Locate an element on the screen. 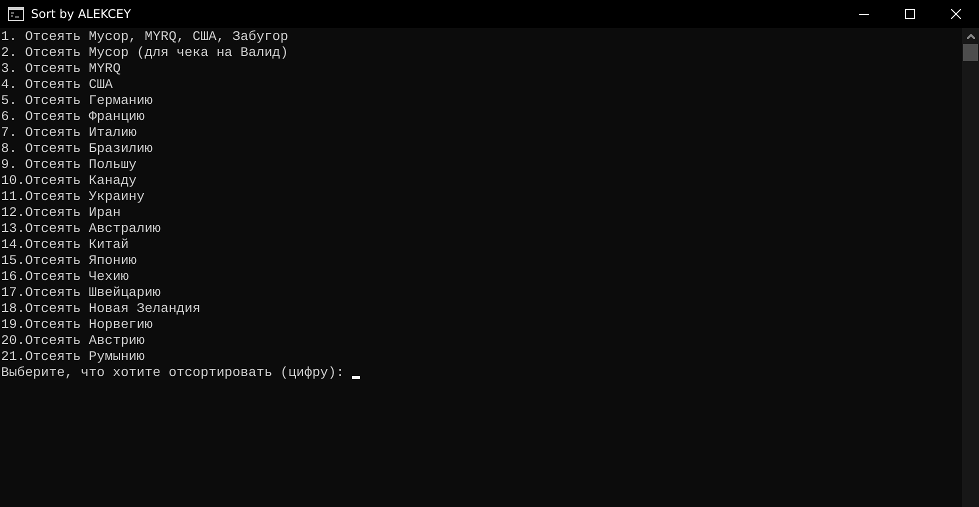 Image resolution: width=979 pixels, height=507 pixels. scroll-up-icon is located at coordinates (970, 36).